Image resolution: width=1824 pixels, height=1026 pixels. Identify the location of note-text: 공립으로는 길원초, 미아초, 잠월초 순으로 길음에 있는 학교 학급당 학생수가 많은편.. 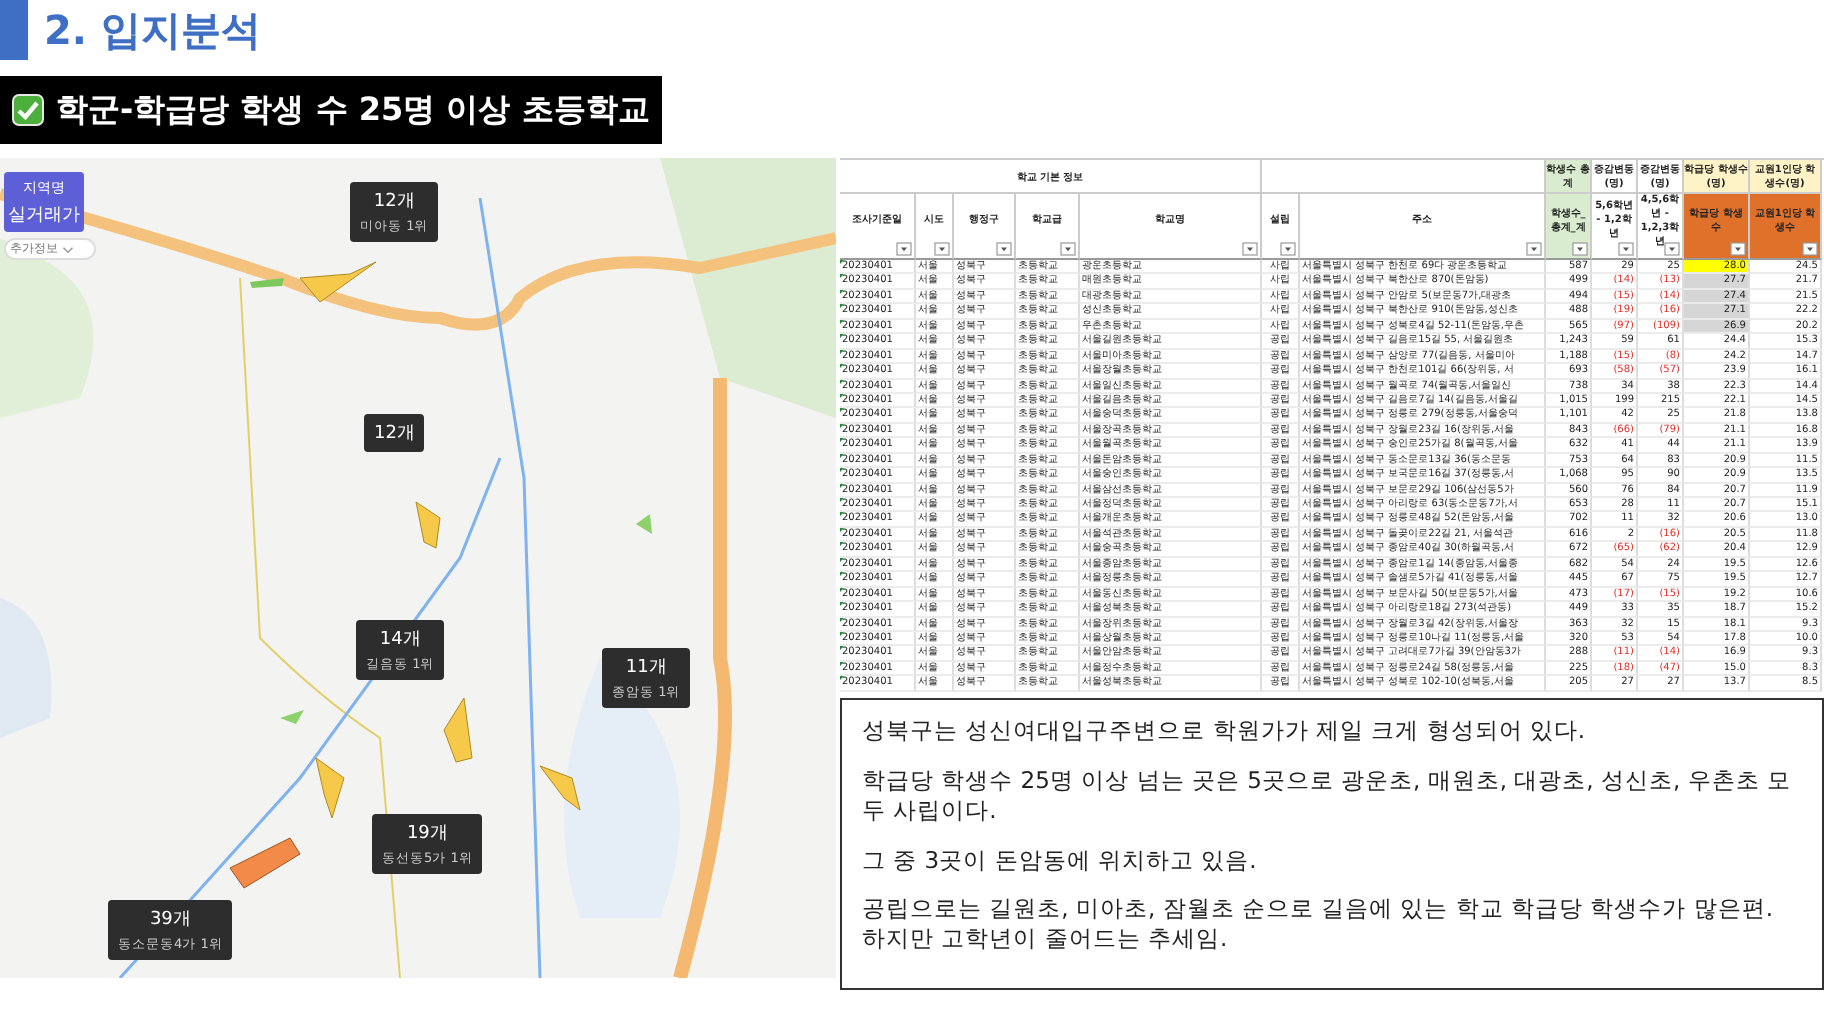
(1319, 909).